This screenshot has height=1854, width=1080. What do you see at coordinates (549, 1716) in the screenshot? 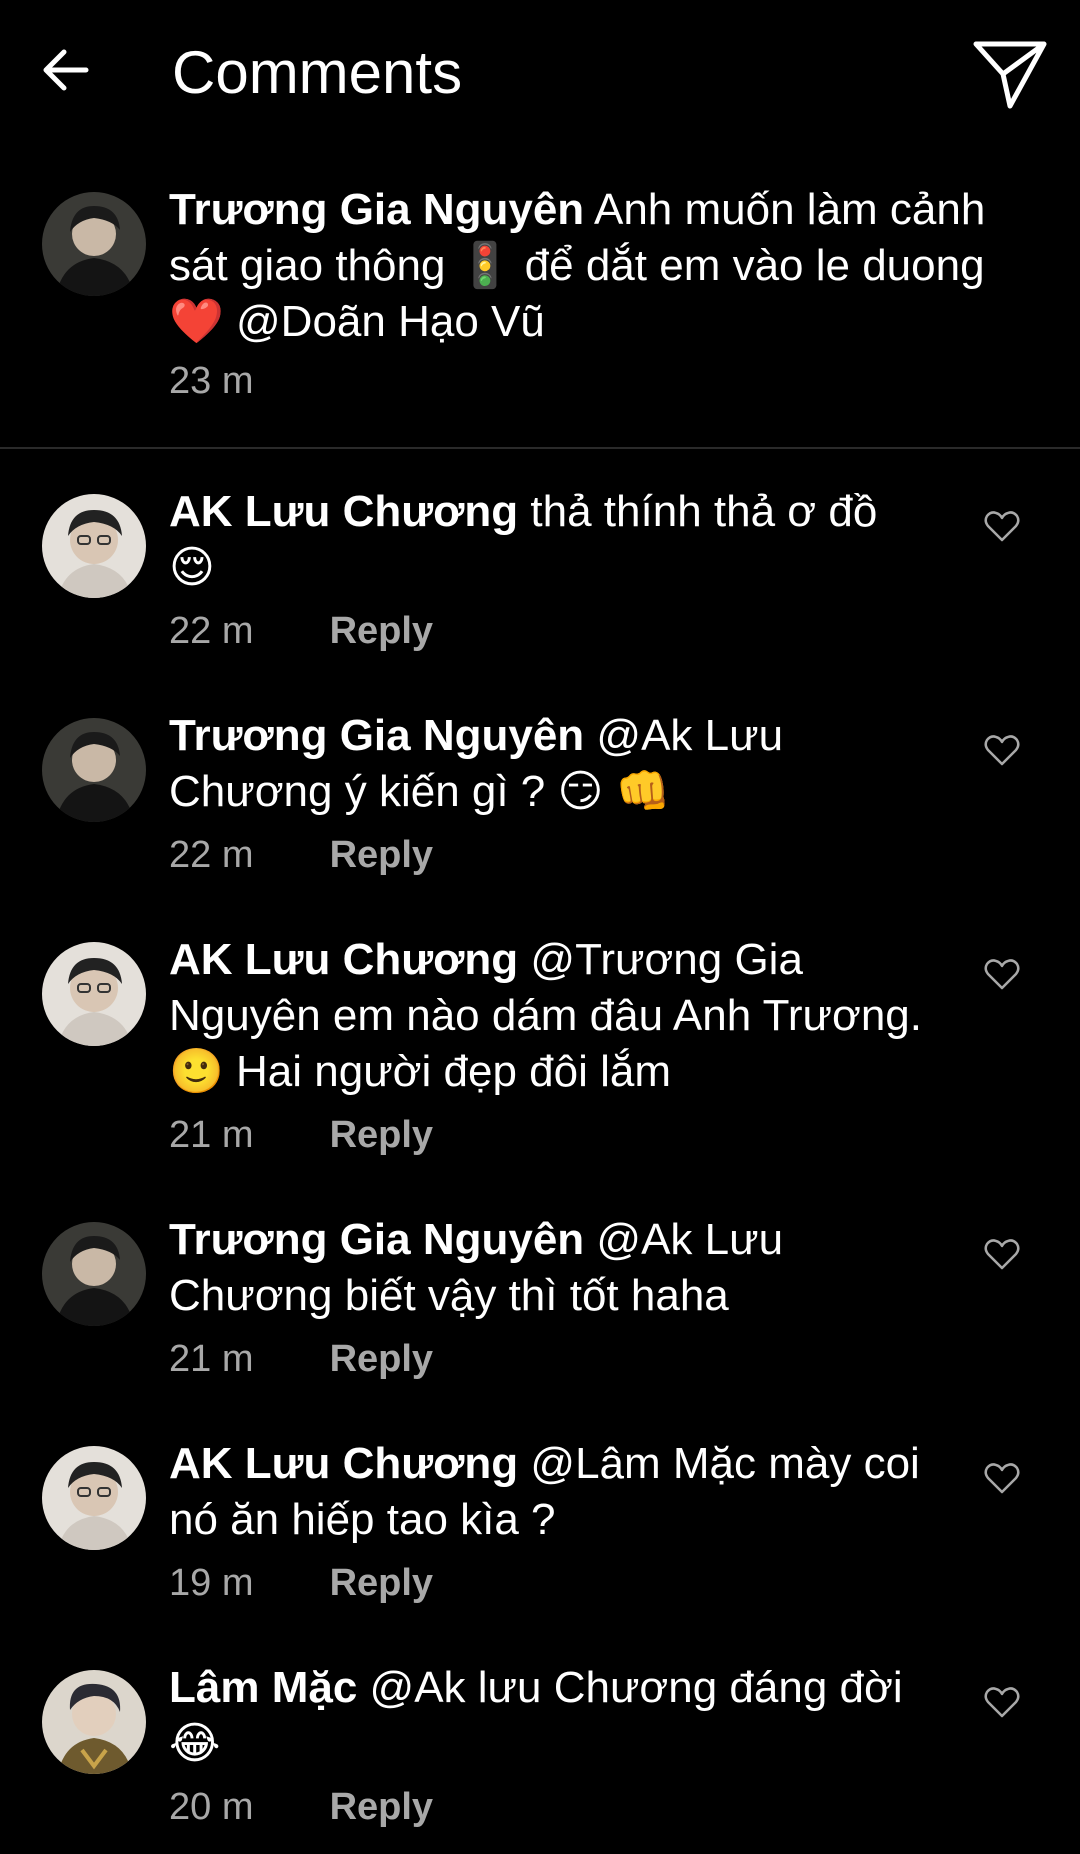
I see `comment-text: Lâm Mặc @Ak lưu Chương đáng đời 😂` at bounding box center [549, 1716].